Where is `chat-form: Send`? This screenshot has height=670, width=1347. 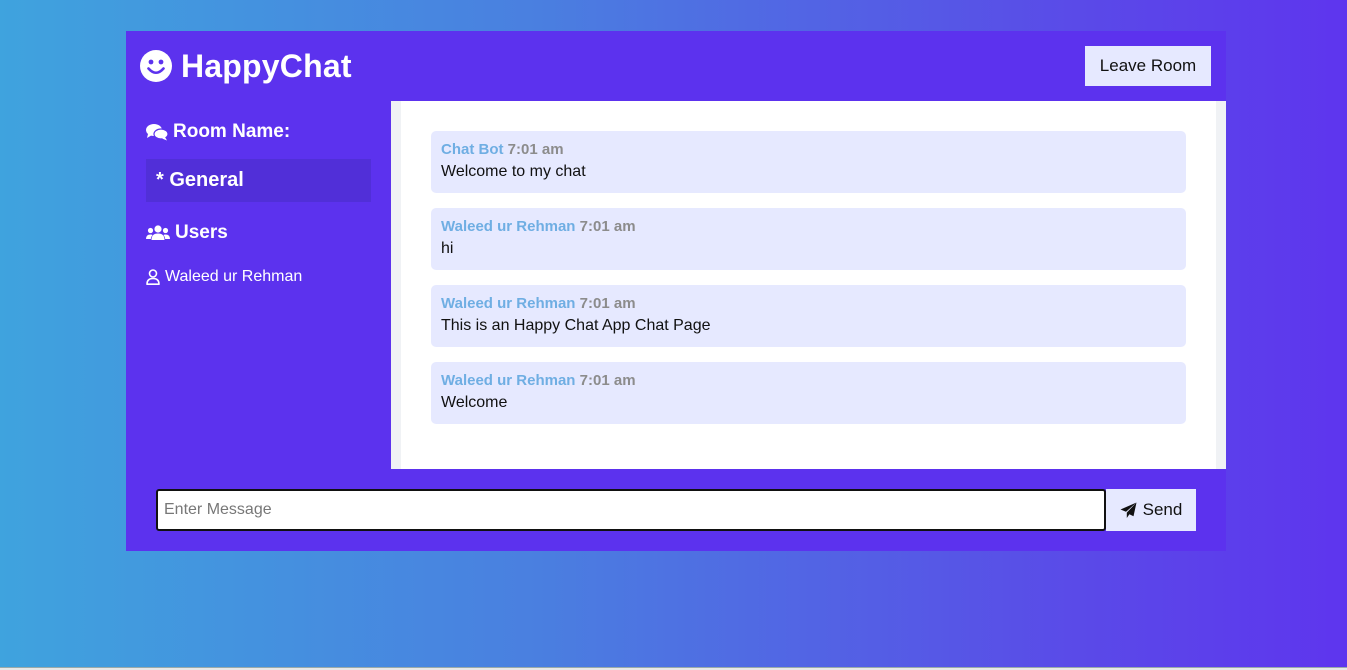
chat-form: Send is located at coordinates (676, 510).